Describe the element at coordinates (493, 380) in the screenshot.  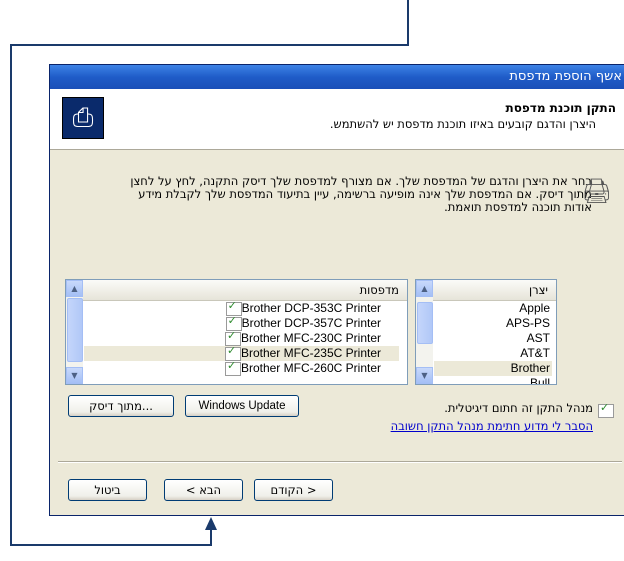
I see `list-item: Bull` at that location.